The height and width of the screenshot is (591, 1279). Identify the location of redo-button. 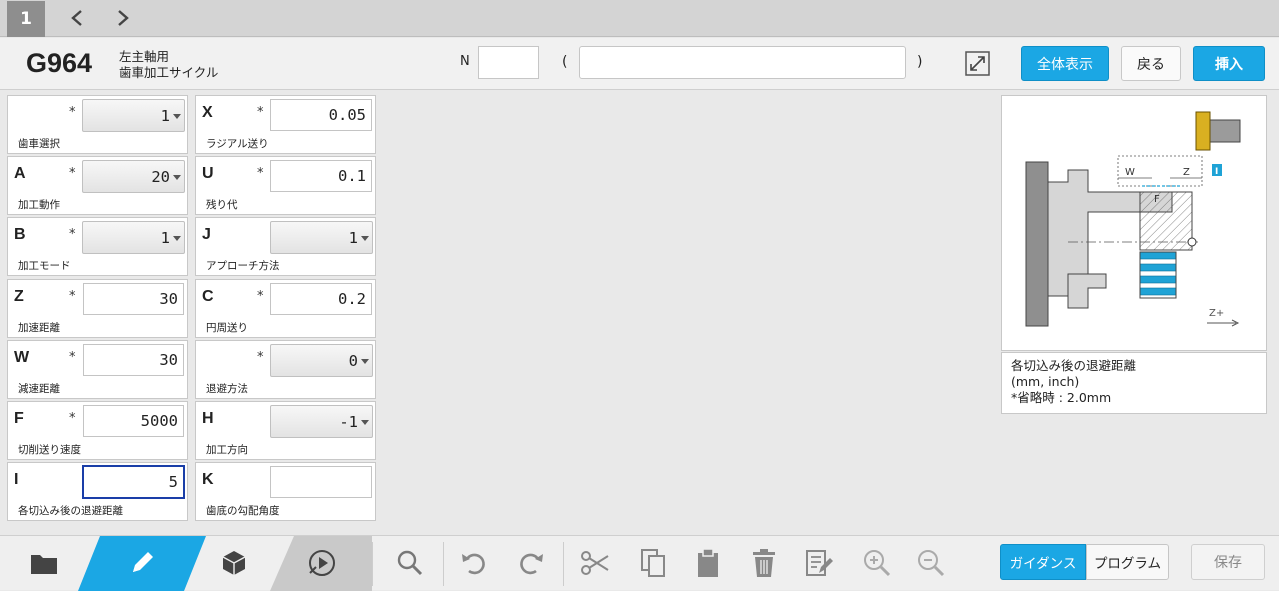
(531, 563).